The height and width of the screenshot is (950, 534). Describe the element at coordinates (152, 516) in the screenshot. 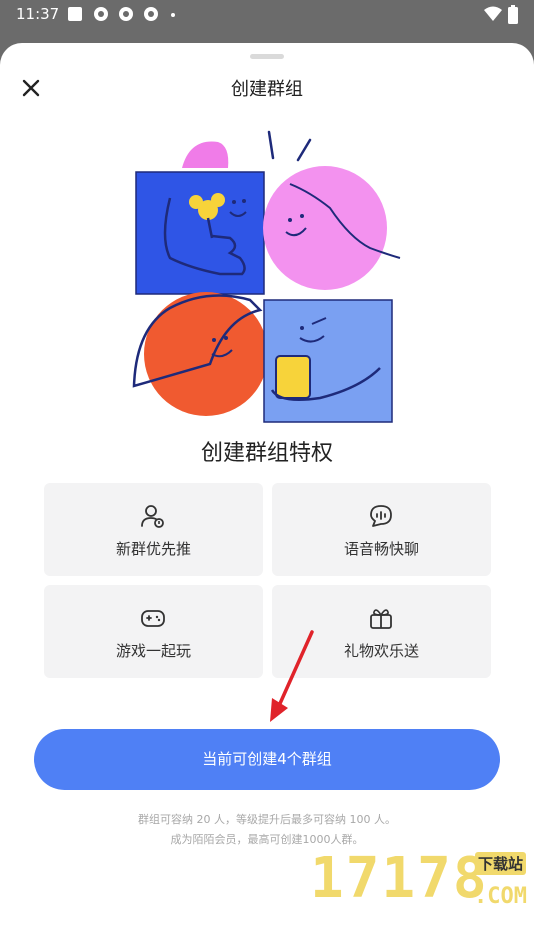

I see `user-boost-icon` at that location.